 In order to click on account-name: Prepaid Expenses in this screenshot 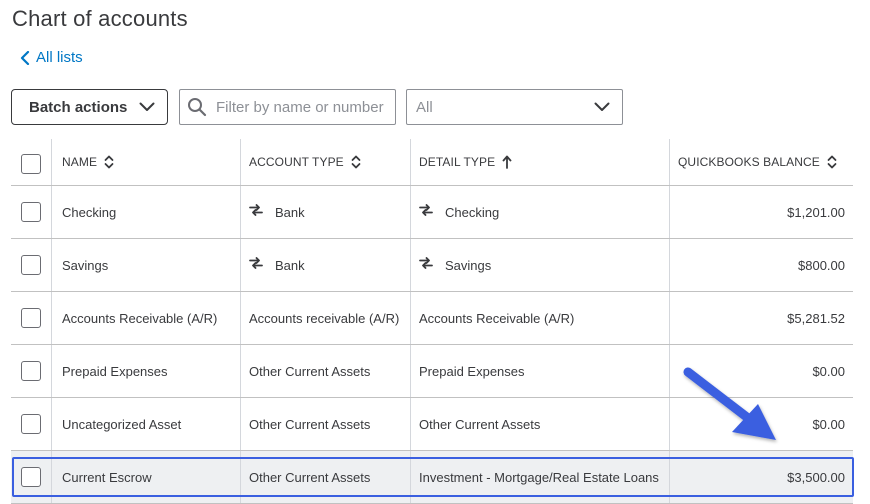, I will do `click(115, 371)`.